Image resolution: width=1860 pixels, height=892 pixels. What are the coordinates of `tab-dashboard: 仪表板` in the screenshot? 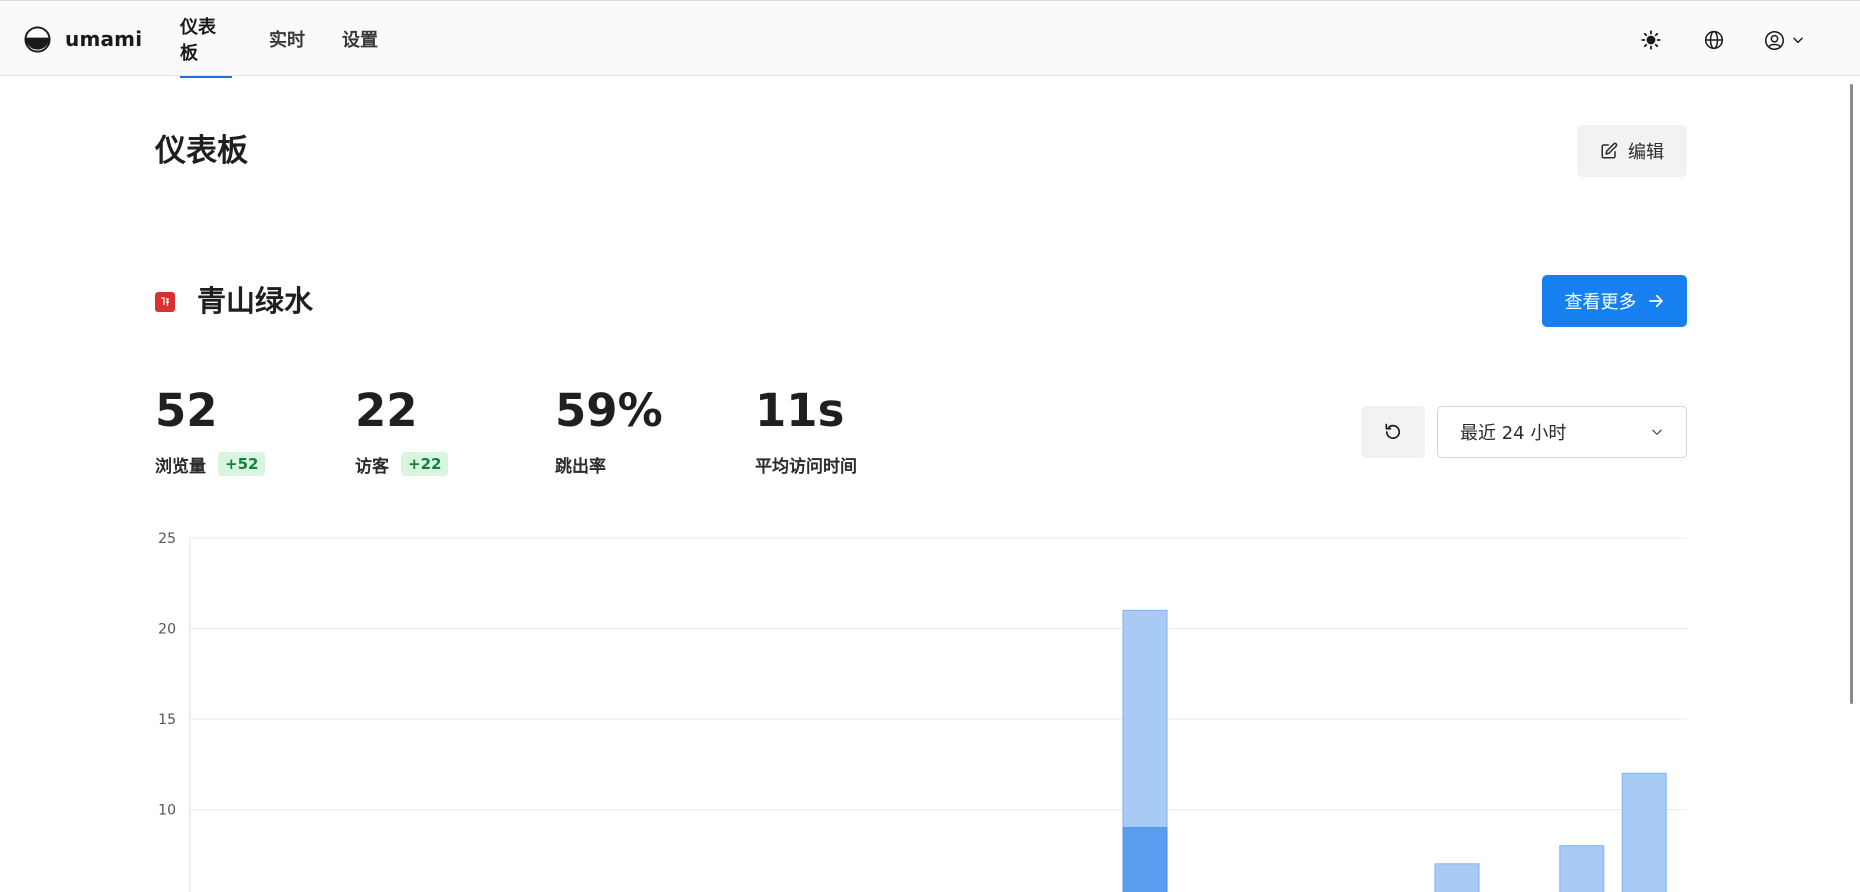 It's located at (206, 39).